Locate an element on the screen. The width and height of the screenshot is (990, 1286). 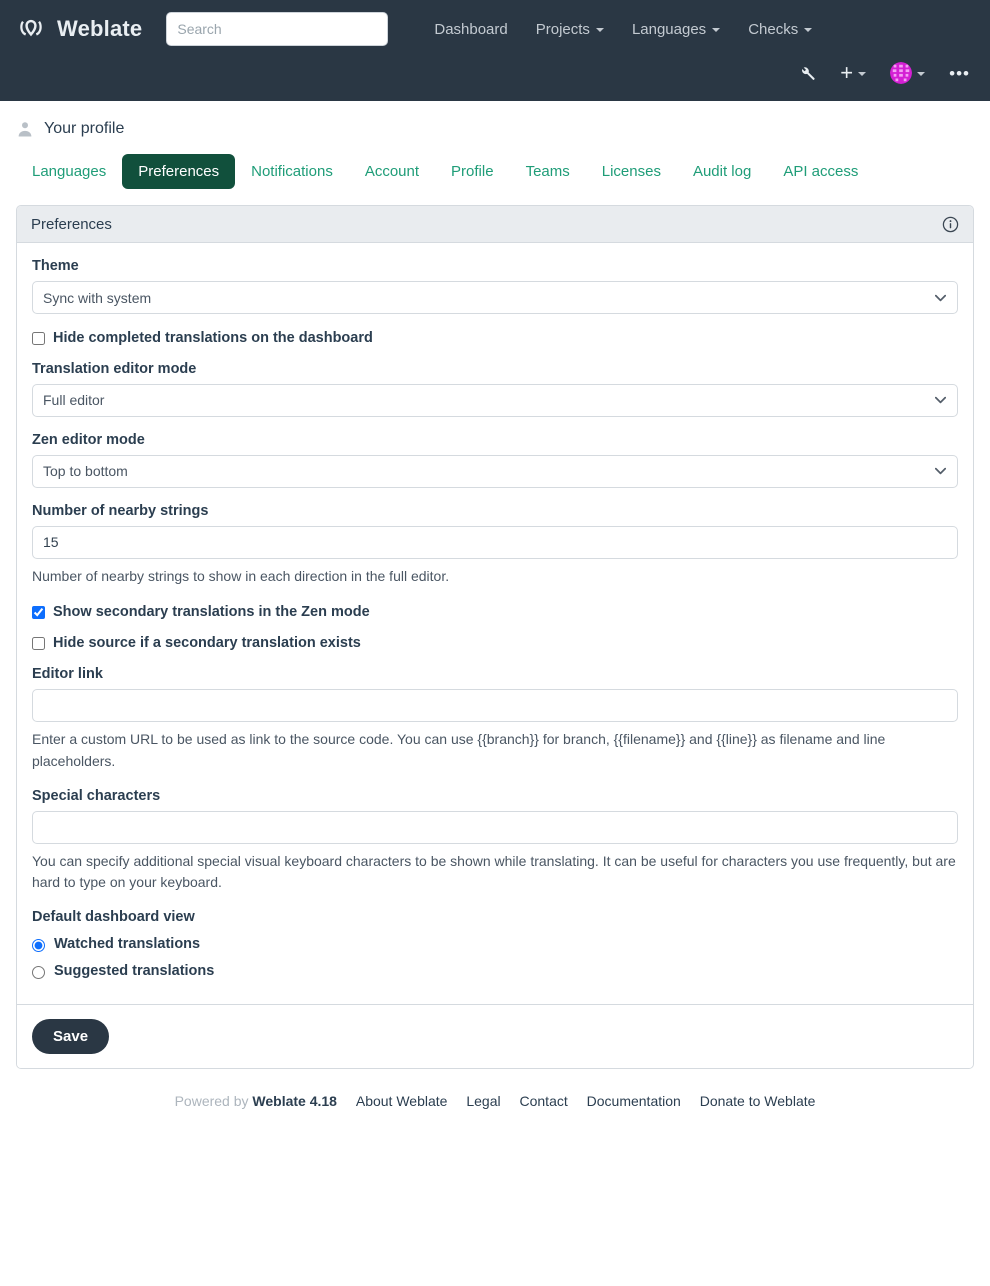
add-button: + is located at coordinates (853, 73).